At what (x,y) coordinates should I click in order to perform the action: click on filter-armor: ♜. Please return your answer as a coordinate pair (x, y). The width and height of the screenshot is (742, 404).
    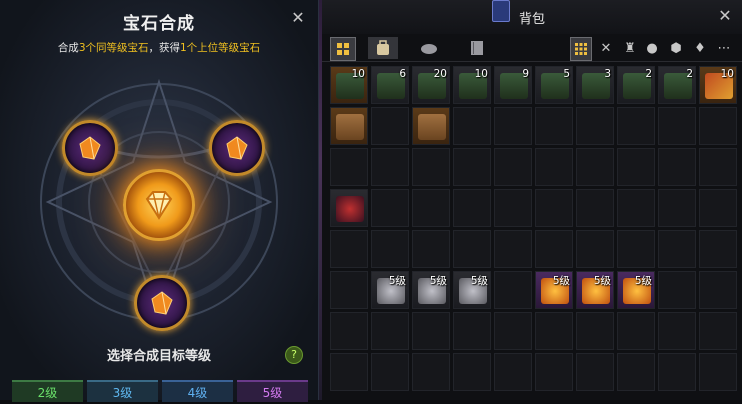
    Looking at the image, I should click on (630, 48).